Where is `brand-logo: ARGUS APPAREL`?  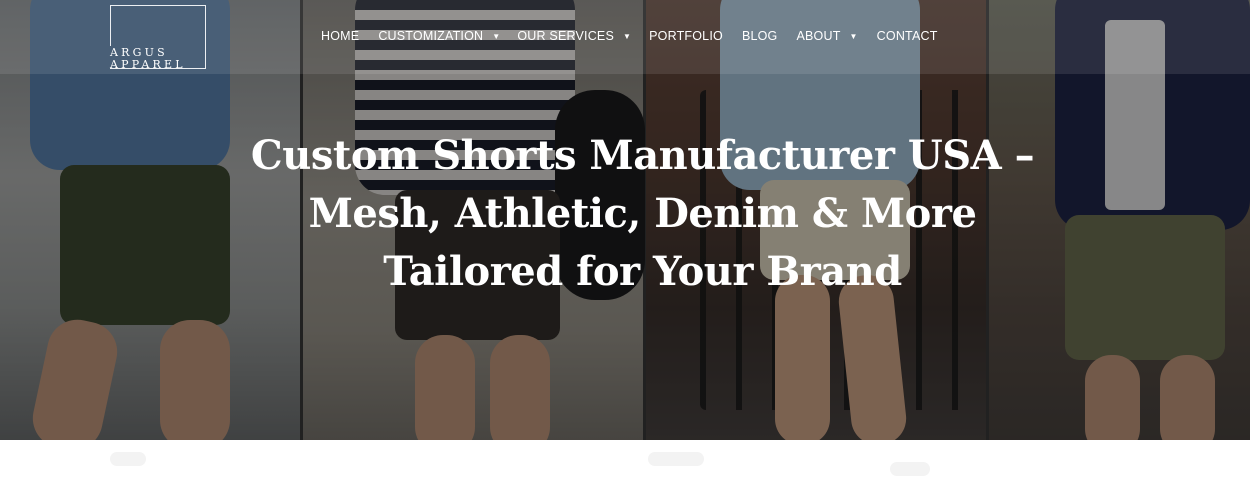
brand-logo: ARGUS APPAREL is located at coordinates (158, 38).